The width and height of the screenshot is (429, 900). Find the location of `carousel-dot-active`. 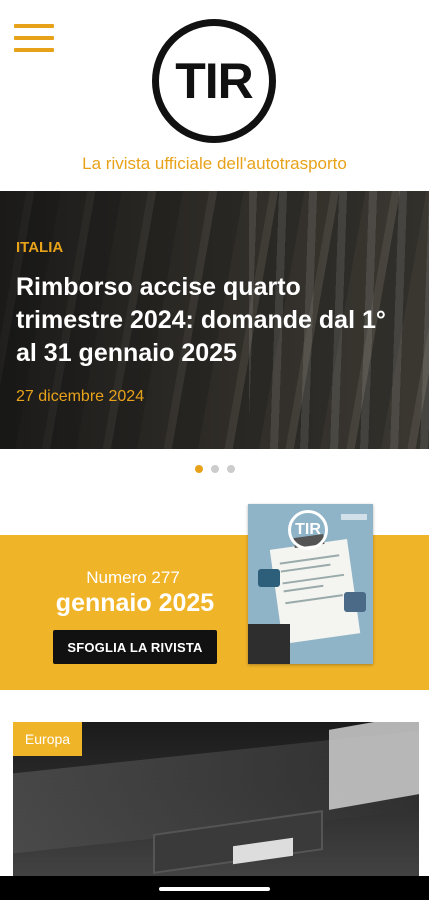

carousel-dot-active is located at coordinates (198, 469).